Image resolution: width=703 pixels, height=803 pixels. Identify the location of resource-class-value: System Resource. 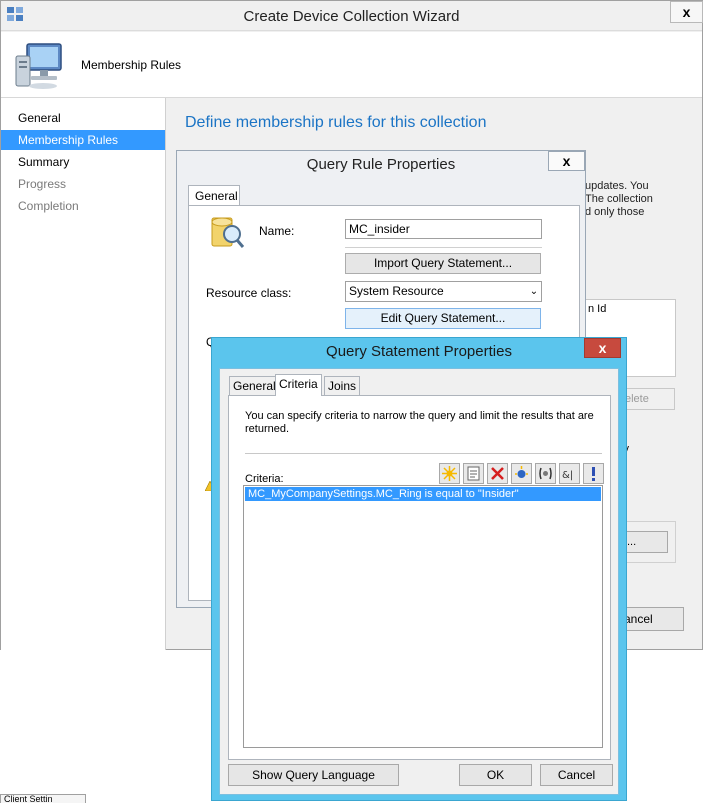
(396, 291).